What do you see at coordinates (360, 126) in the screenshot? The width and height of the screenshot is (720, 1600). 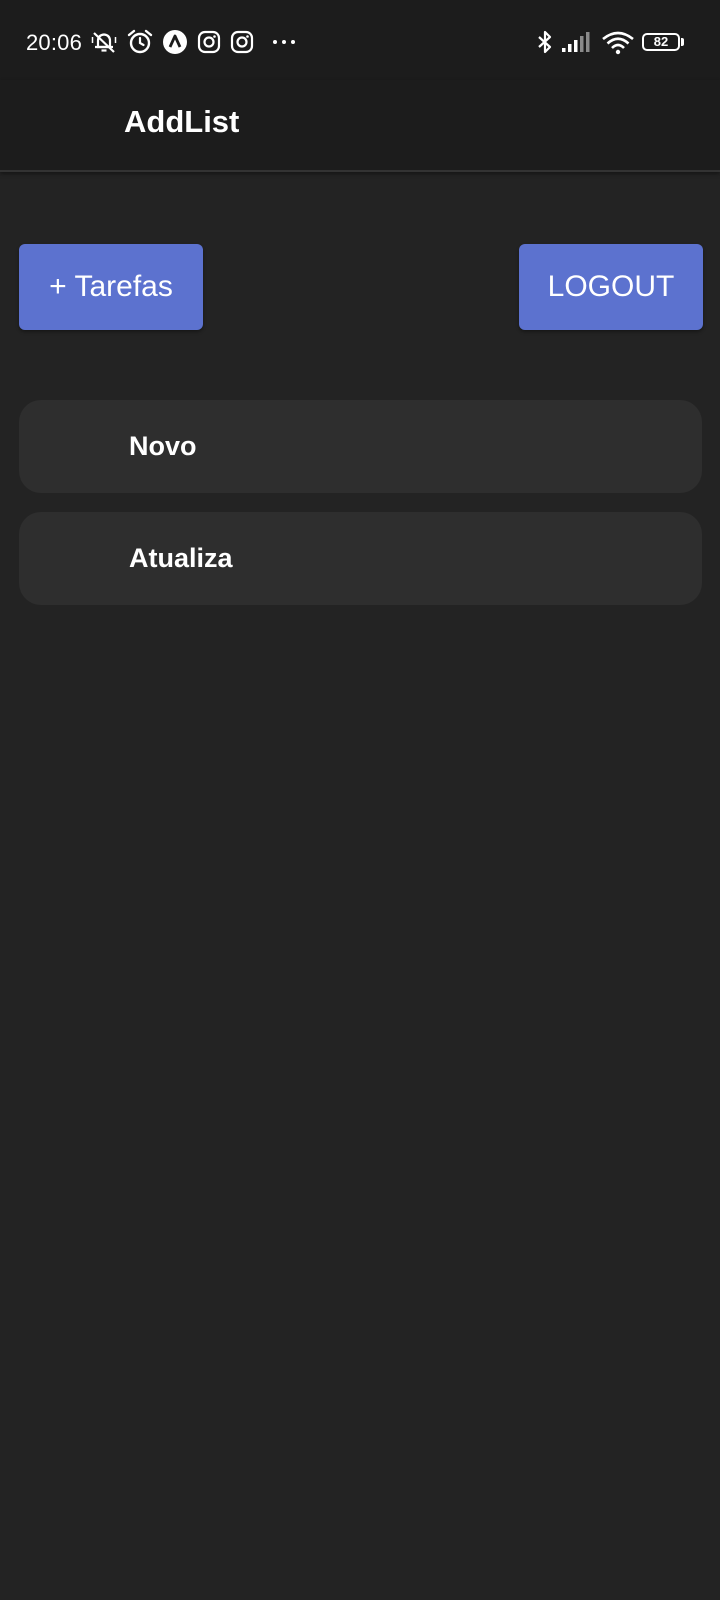 I see `app-bar: AddList` at bounding box center [360, 126].